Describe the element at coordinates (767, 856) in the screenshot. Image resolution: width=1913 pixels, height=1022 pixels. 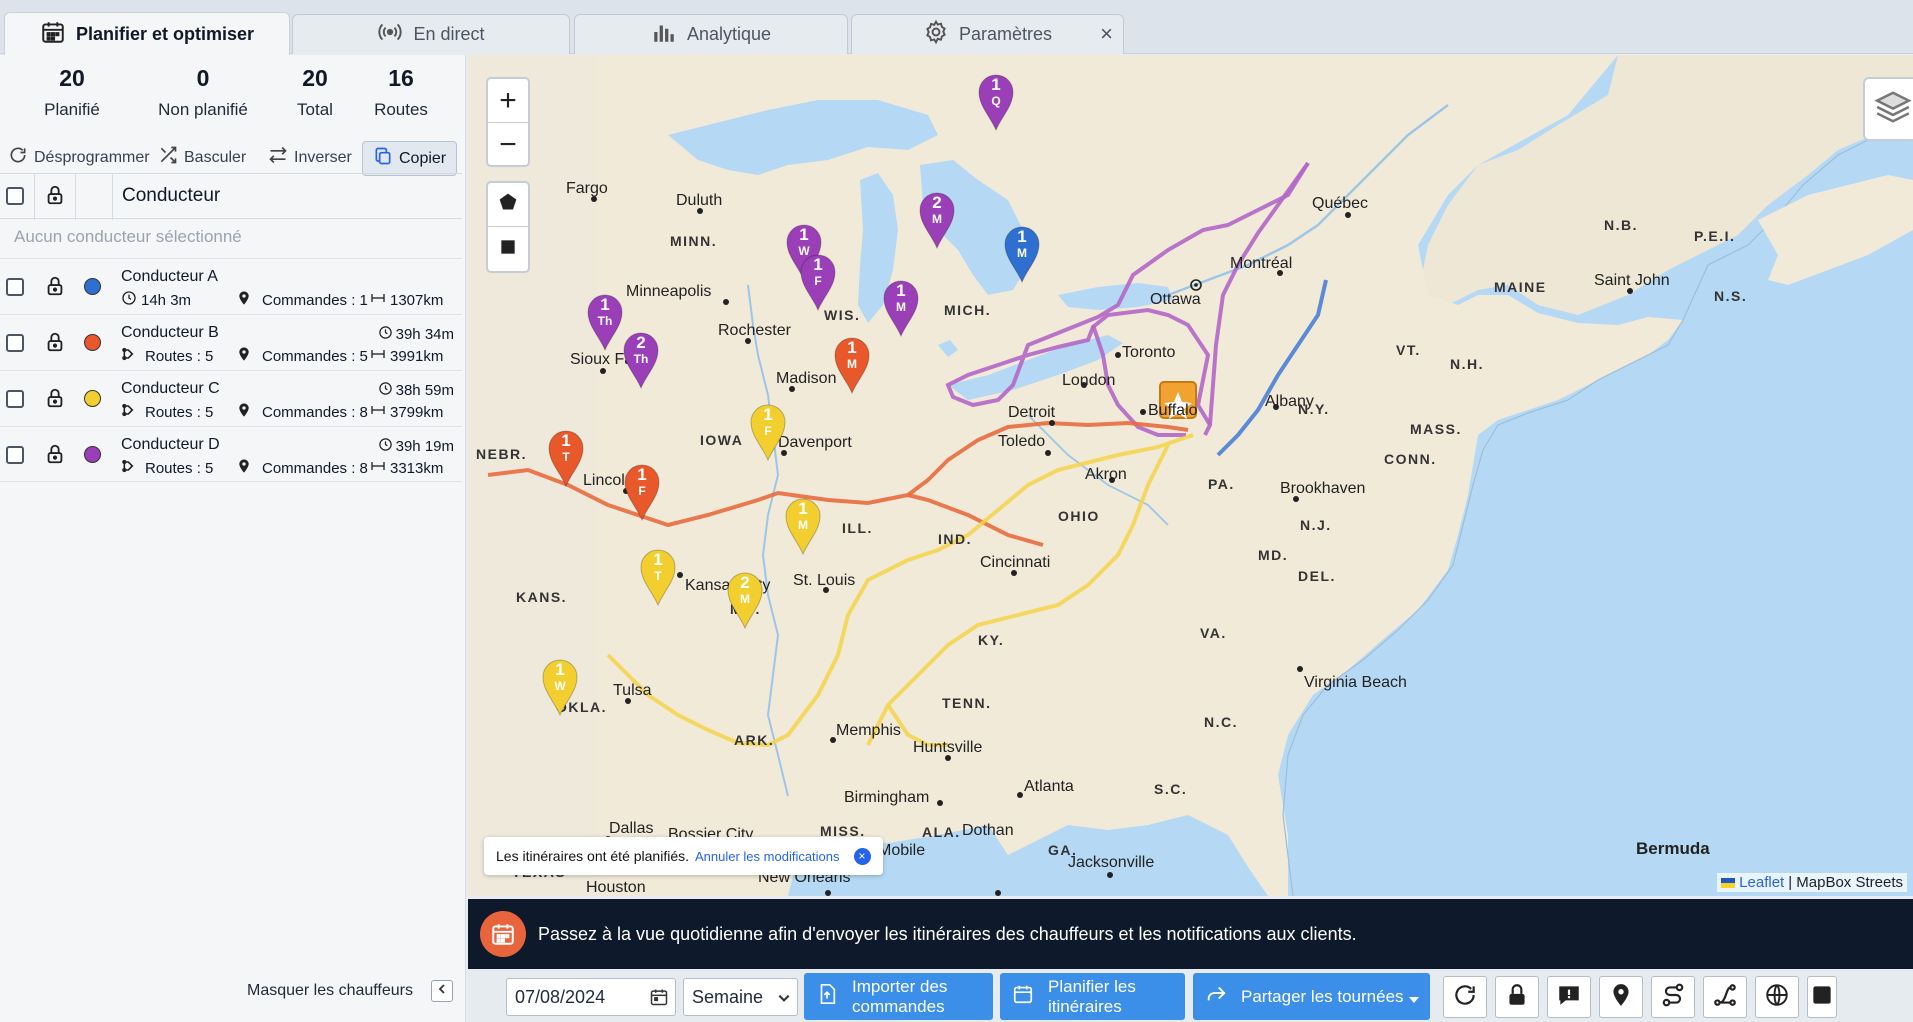
I see `undo-changes-link: Annuler les modifications` at that location.